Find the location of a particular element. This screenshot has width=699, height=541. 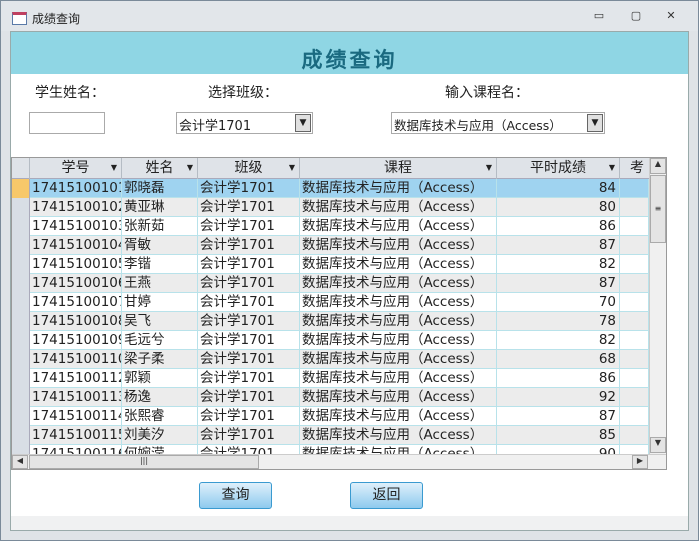

table-row: 17415100106 王燕 会计学1701 数据库技术与应用（Access） 87 is located at coordinates (330, 283).